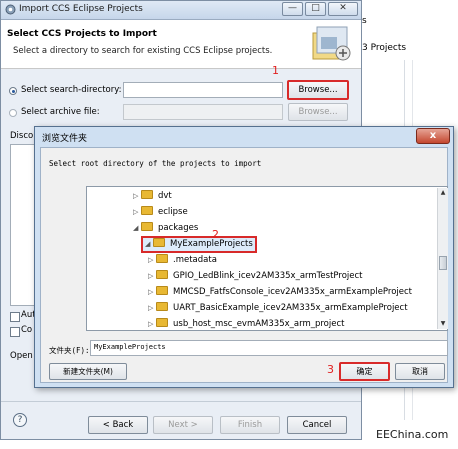 The height and width of the screenshot is (449, 458). What do you see at coordinates (130, 347) in the screenshot?
I see `folder-input-value: MyExampleProjects` at bounding box center [130, 347].